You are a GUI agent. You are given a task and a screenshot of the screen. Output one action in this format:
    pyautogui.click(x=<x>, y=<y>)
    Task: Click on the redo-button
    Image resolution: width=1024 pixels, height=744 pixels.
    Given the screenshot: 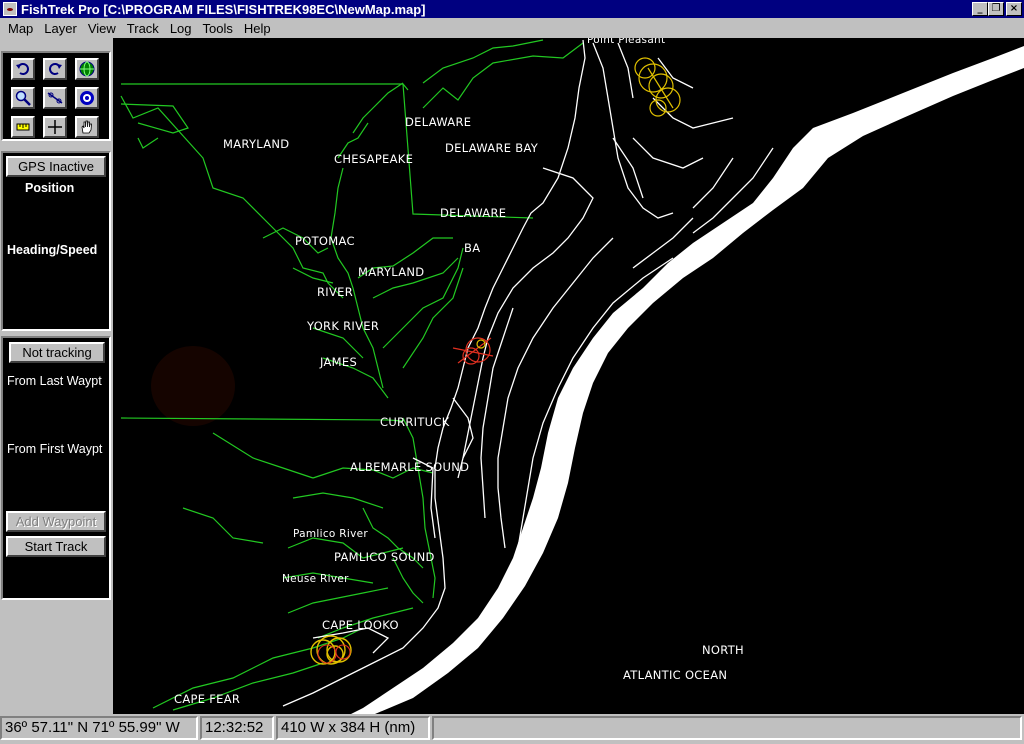 What is the action you would take?
    pyautogui.click(x=55, y=69)
    